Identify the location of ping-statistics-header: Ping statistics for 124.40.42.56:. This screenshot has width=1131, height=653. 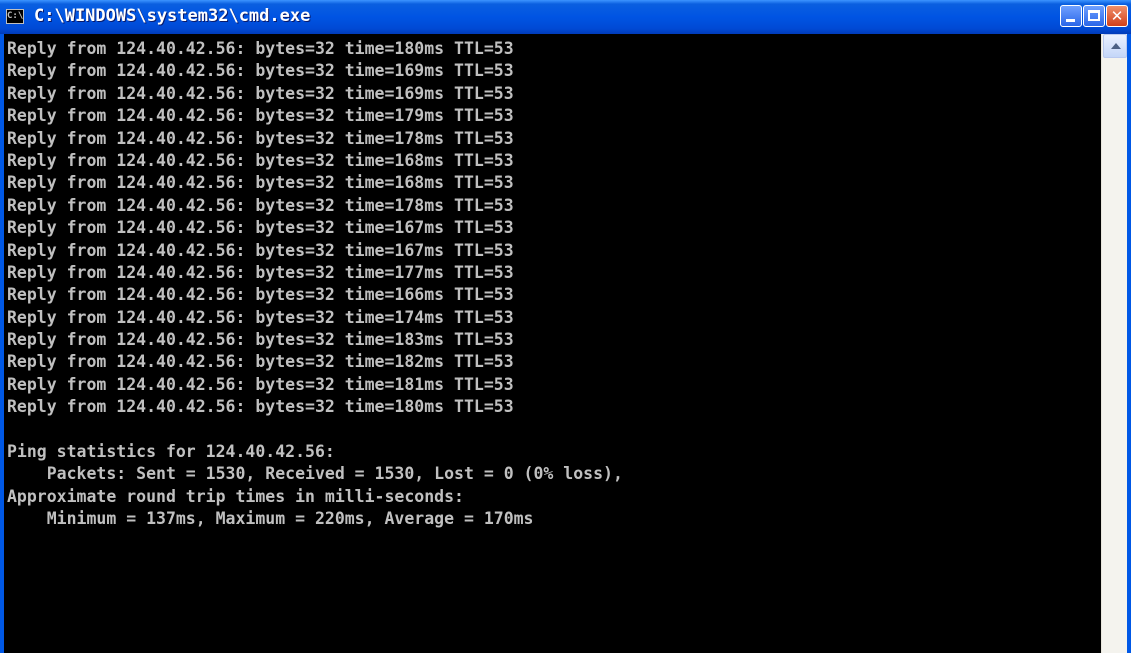
(171, 452).